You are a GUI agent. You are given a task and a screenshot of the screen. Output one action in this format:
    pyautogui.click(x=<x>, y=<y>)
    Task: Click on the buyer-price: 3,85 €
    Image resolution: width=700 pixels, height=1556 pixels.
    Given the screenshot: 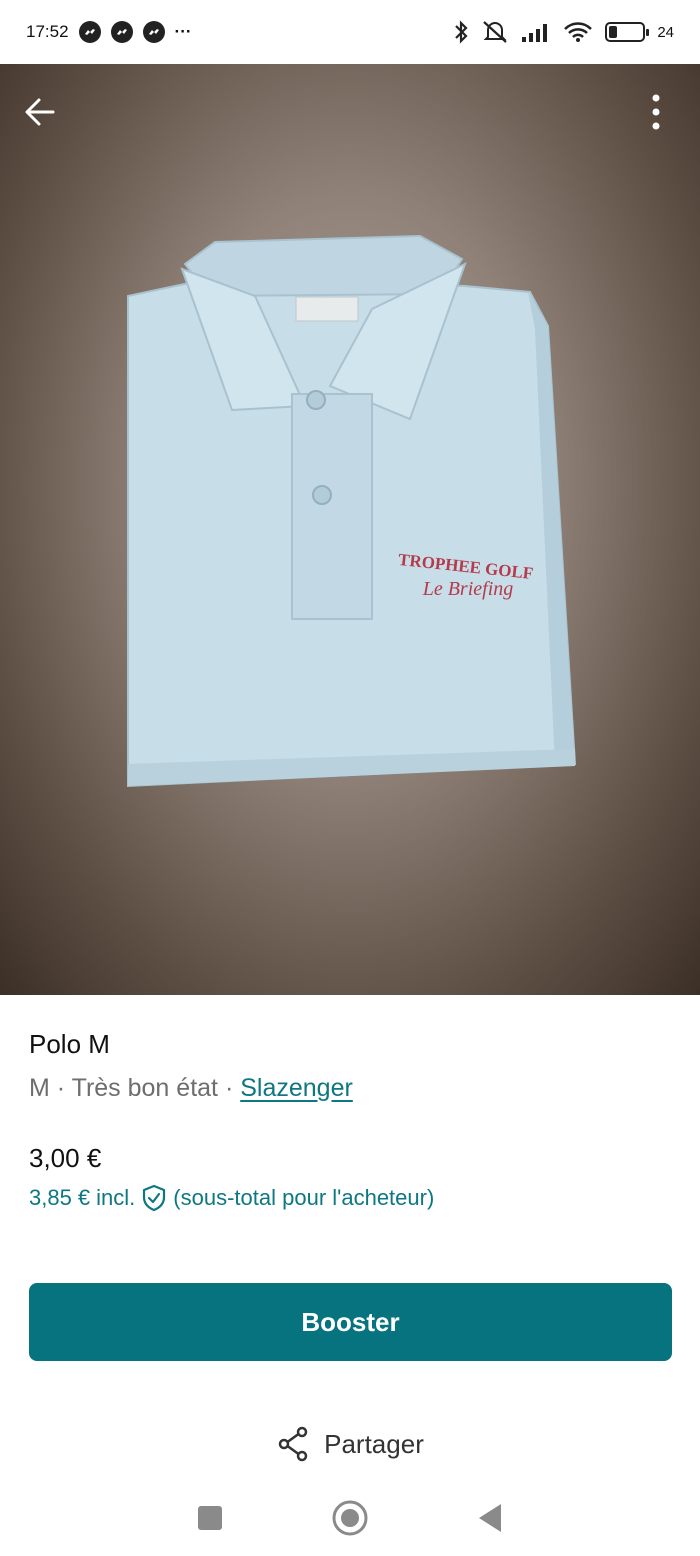 What is the action you would take?
    pyautogui.click(x=60, y=1197)
    